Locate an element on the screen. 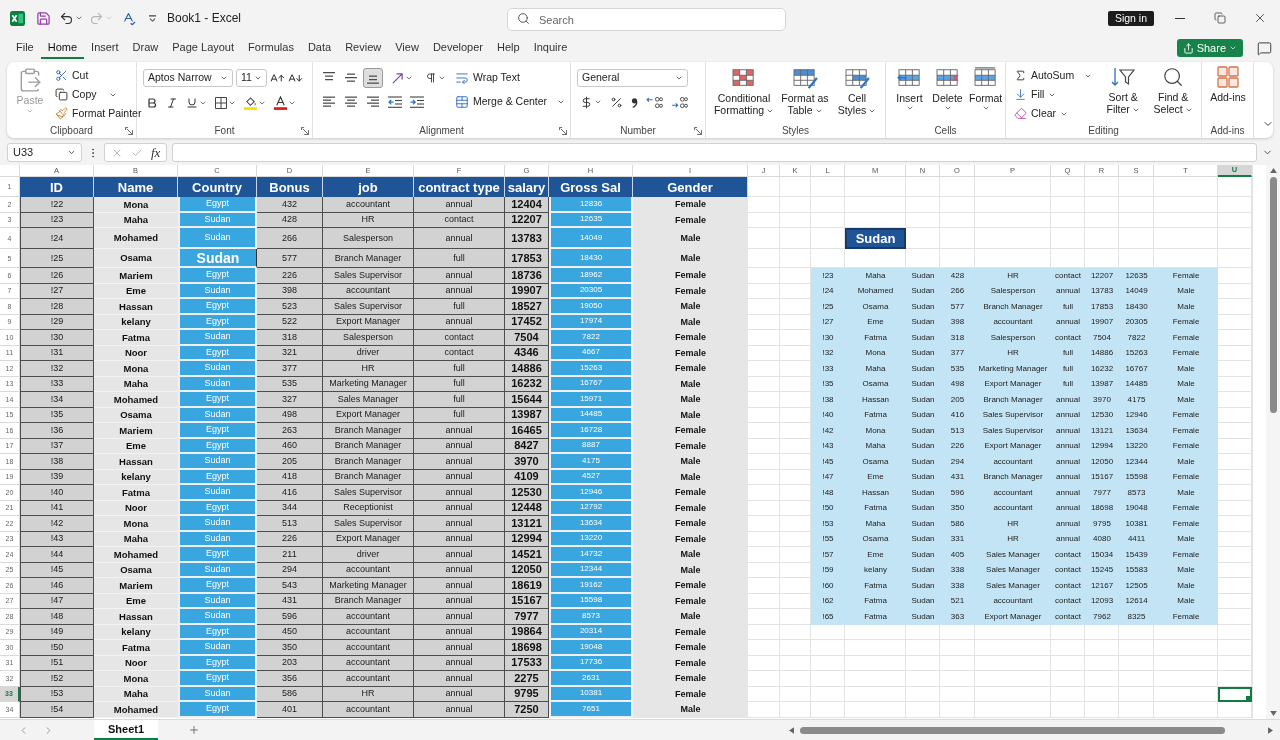 This screenshot has width=1280, height=740. cells-button: Format is located at coordinates (985, 89).